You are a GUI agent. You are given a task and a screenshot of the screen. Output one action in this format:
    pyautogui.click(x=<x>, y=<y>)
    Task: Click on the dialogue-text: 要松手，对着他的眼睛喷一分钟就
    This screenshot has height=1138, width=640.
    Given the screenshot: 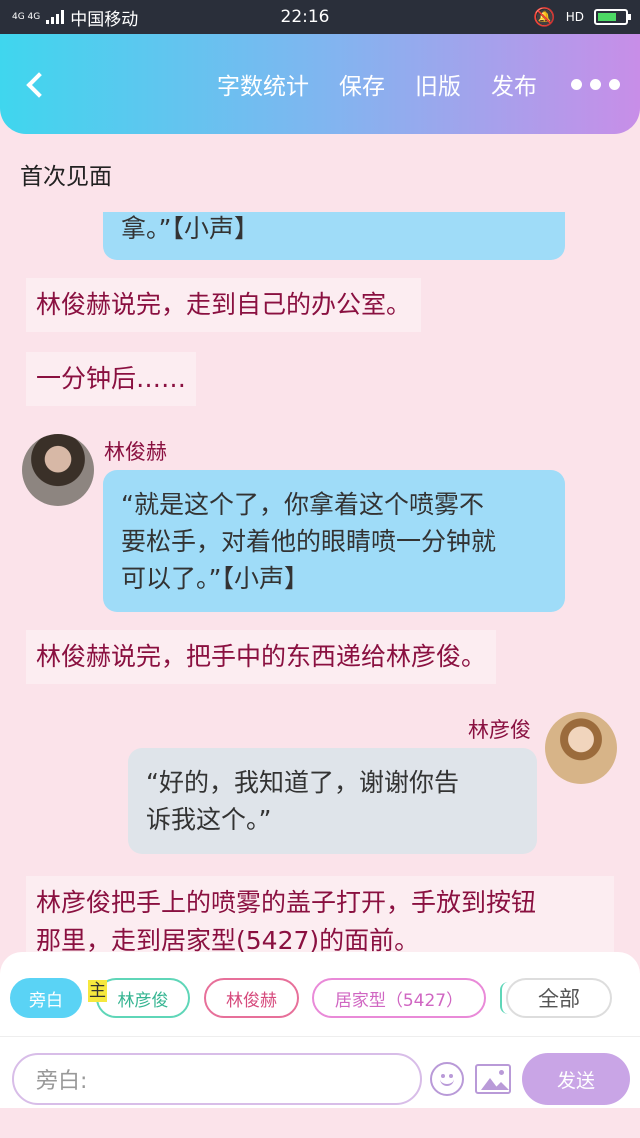 What is the action you would take?
    pyautogui.click(x=309, y=541)
    